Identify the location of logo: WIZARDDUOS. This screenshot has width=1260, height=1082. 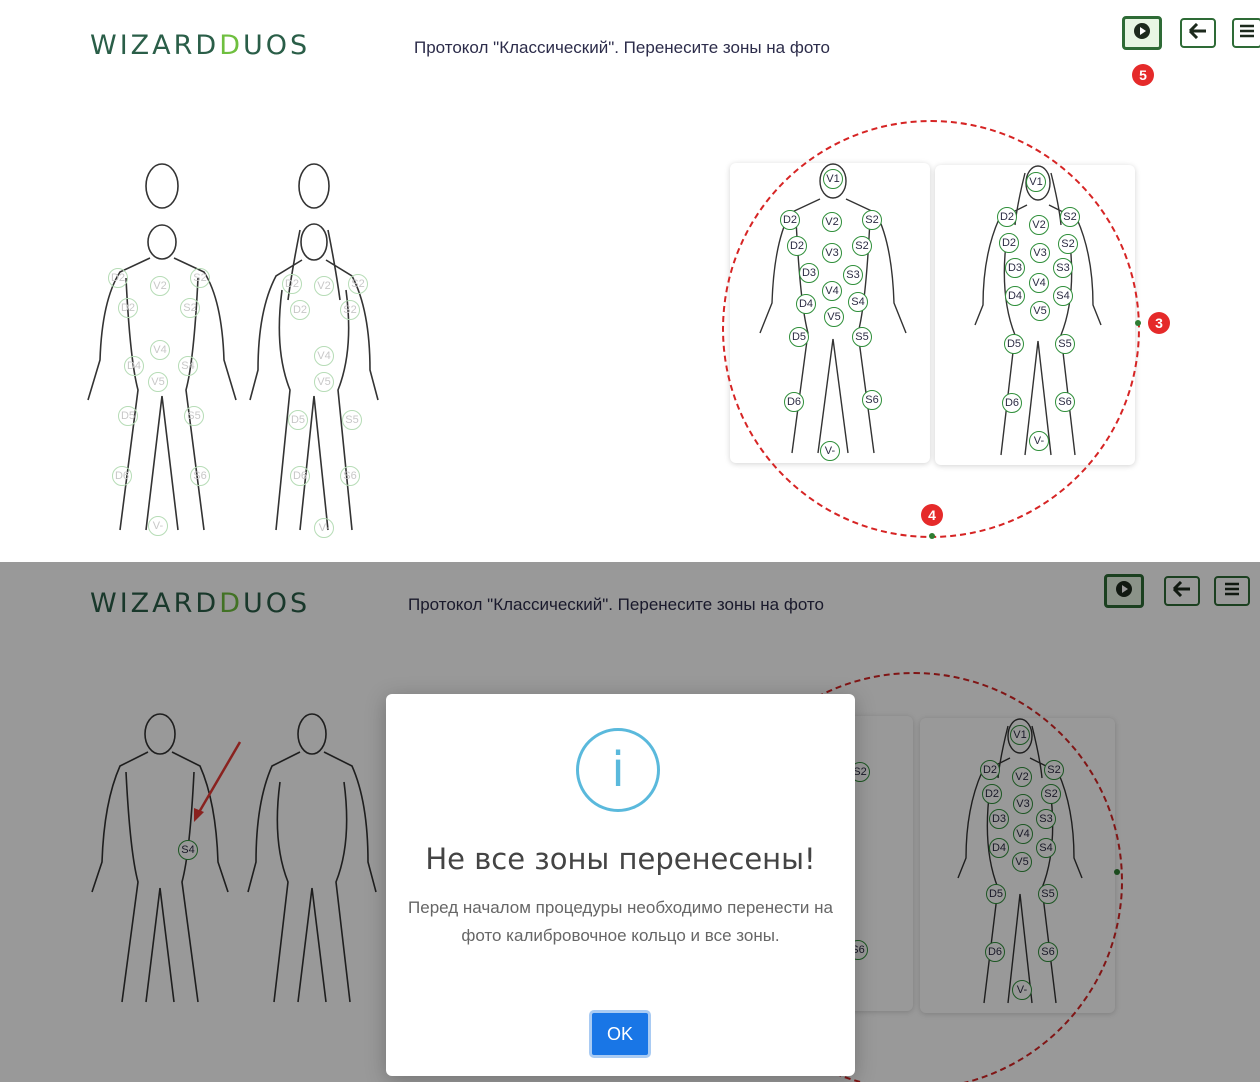
(200, 45).